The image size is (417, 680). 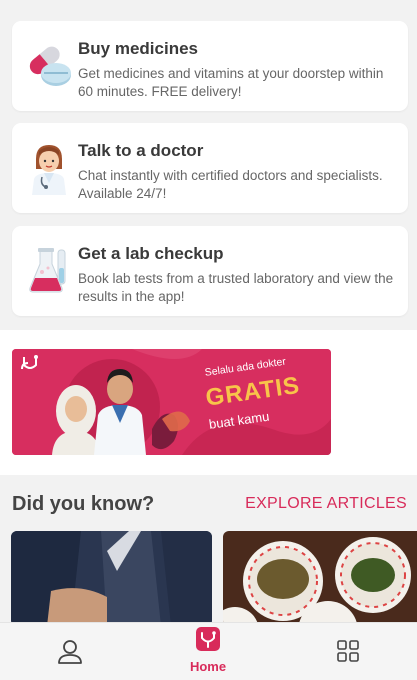 I want to click on free-doctor-promo-banner: Selalu ada dokter GRATIS buat kamu, so click(x=171, y=402).